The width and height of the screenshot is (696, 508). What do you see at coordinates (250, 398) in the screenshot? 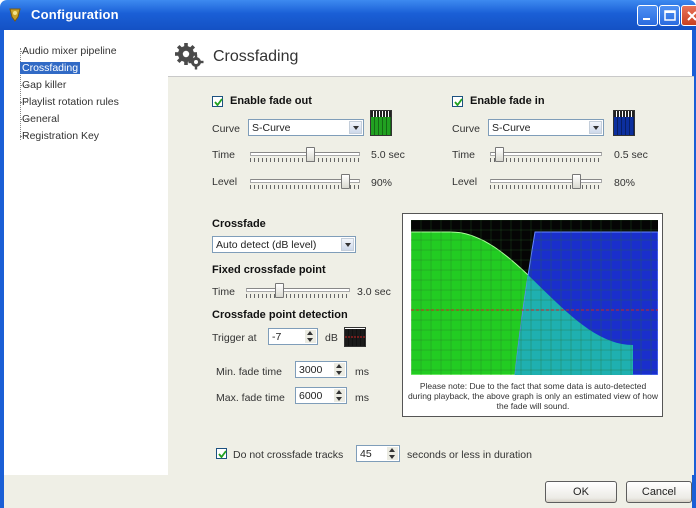
I see `max-fade-time-label: Max. fade time` at bounding box center [250, 398].